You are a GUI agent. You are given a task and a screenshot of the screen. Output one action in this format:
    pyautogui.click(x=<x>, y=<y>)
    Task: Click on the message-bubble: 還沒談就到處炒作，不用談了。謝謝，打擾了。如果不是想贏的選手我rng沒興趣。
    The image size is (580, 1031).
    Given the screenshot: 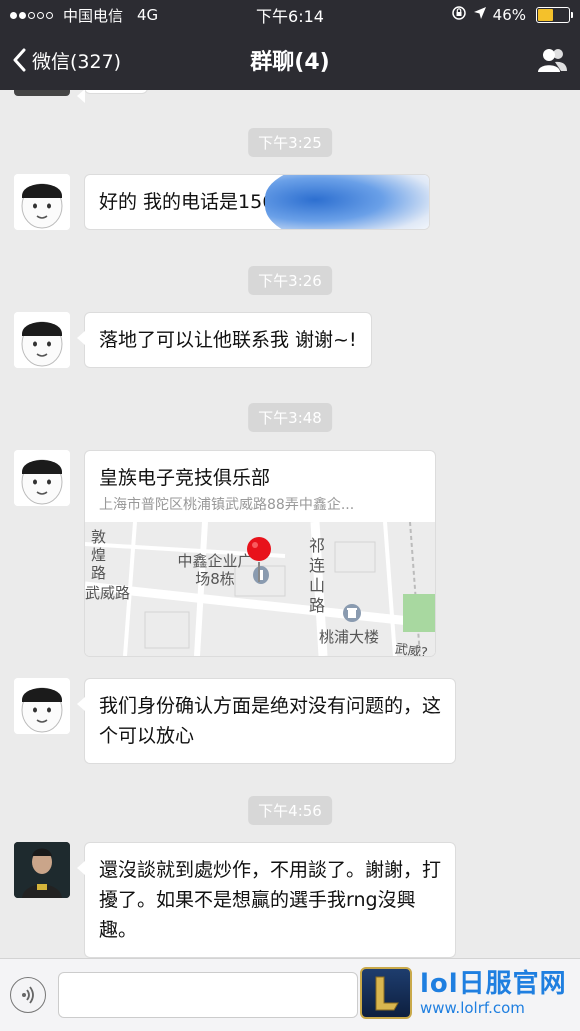 What is the action you would take?
    pyautogui.click(x=266, y=900)
    